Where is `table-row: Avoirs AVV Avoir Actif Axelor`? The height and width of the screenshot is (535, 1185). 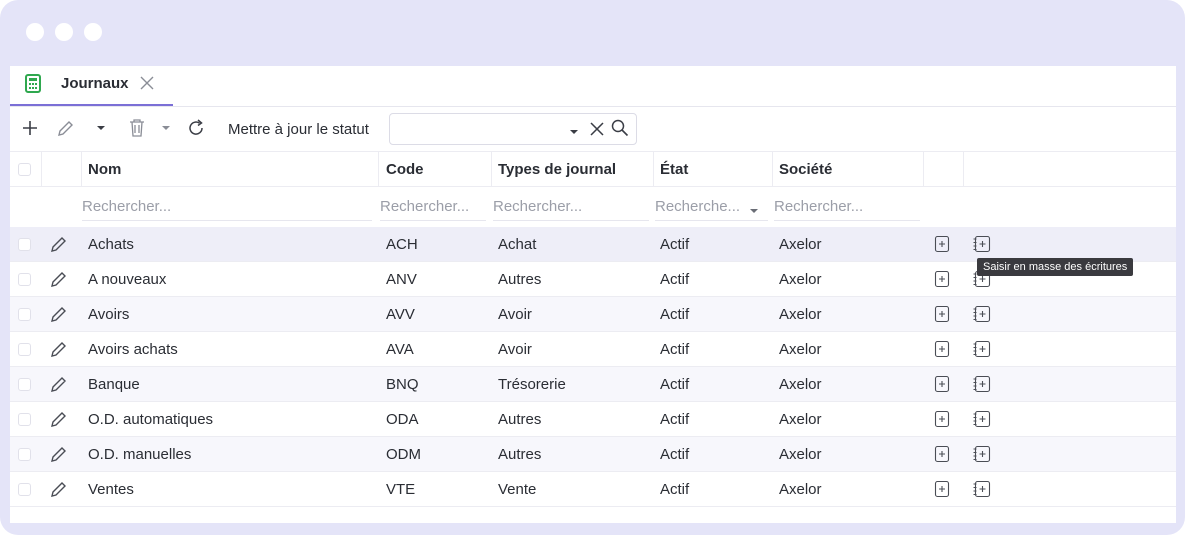 table-row: Avoirs AVV Avoir Actif Axelor is located at coordinates (593, 314).